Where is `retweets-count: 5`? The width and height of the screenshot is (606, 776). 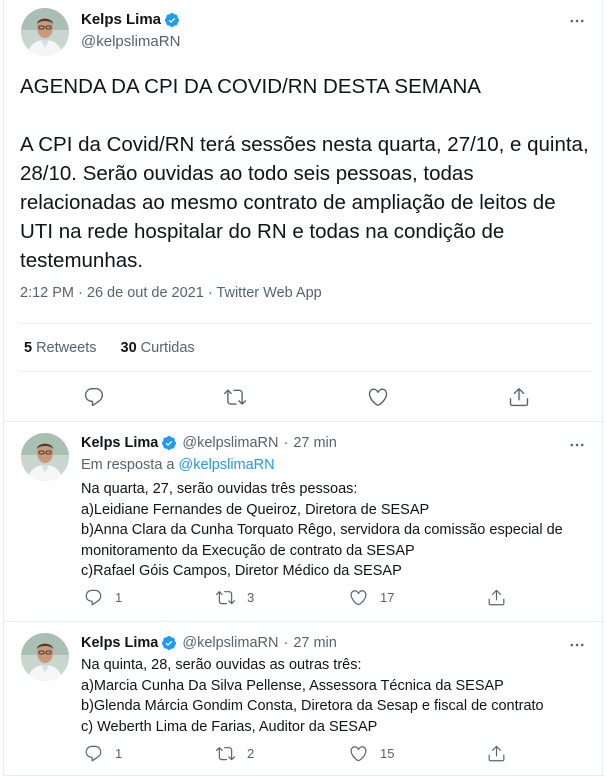 retweets-count: 5 is located at coordinates (28, 347).